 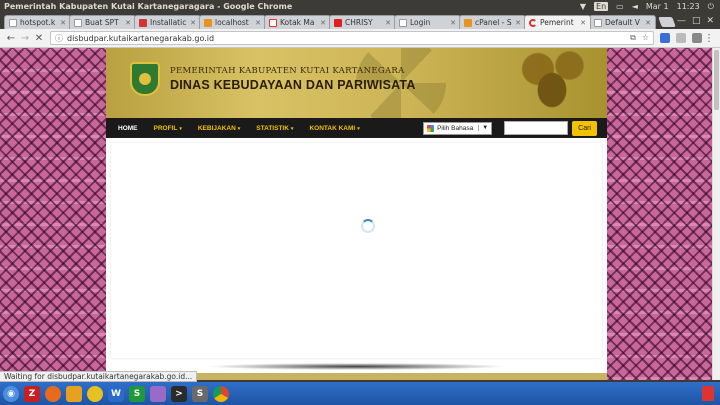 I want to click on cpanel-icon, so click(x=468, y=22).